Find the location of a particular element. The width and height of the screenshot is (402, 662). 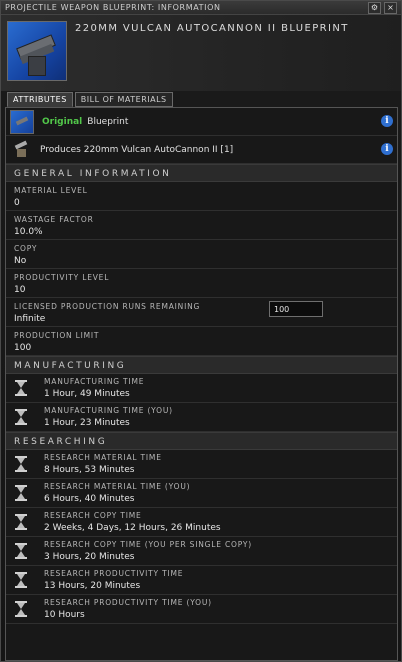

tab-attributes: ATTRIBUTES is located at coordinates (40, 99).